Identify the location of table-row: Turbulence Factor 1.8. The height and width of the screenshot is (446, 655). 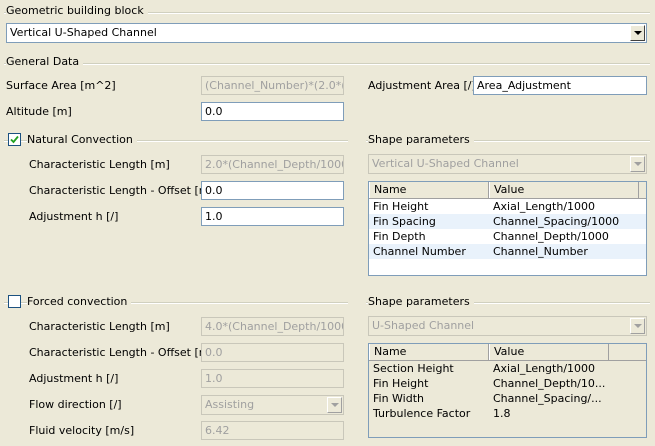
(507, 413).